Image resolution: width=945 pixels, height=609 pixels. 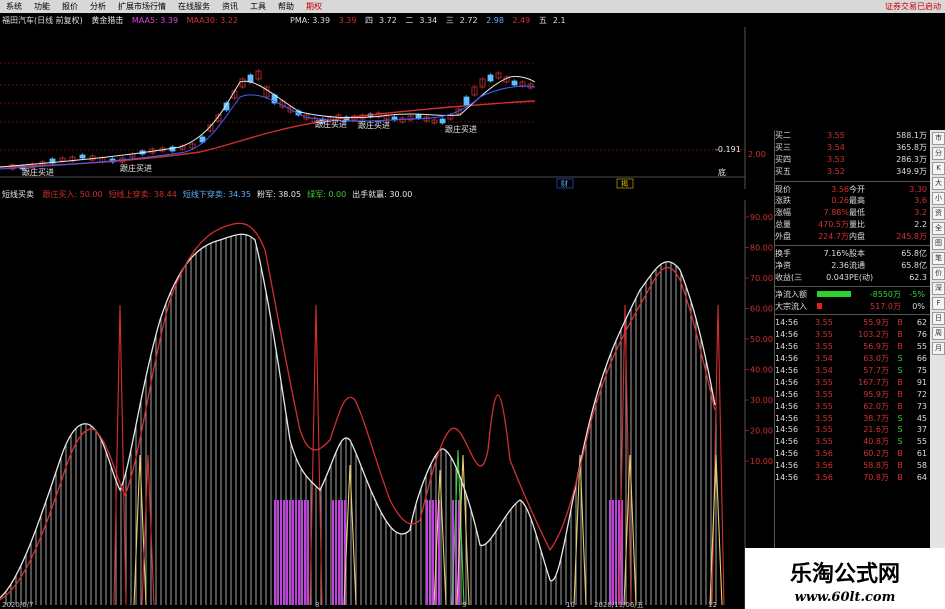 I want to click on flow-label: 净流入额, so click(x=791, y=294).